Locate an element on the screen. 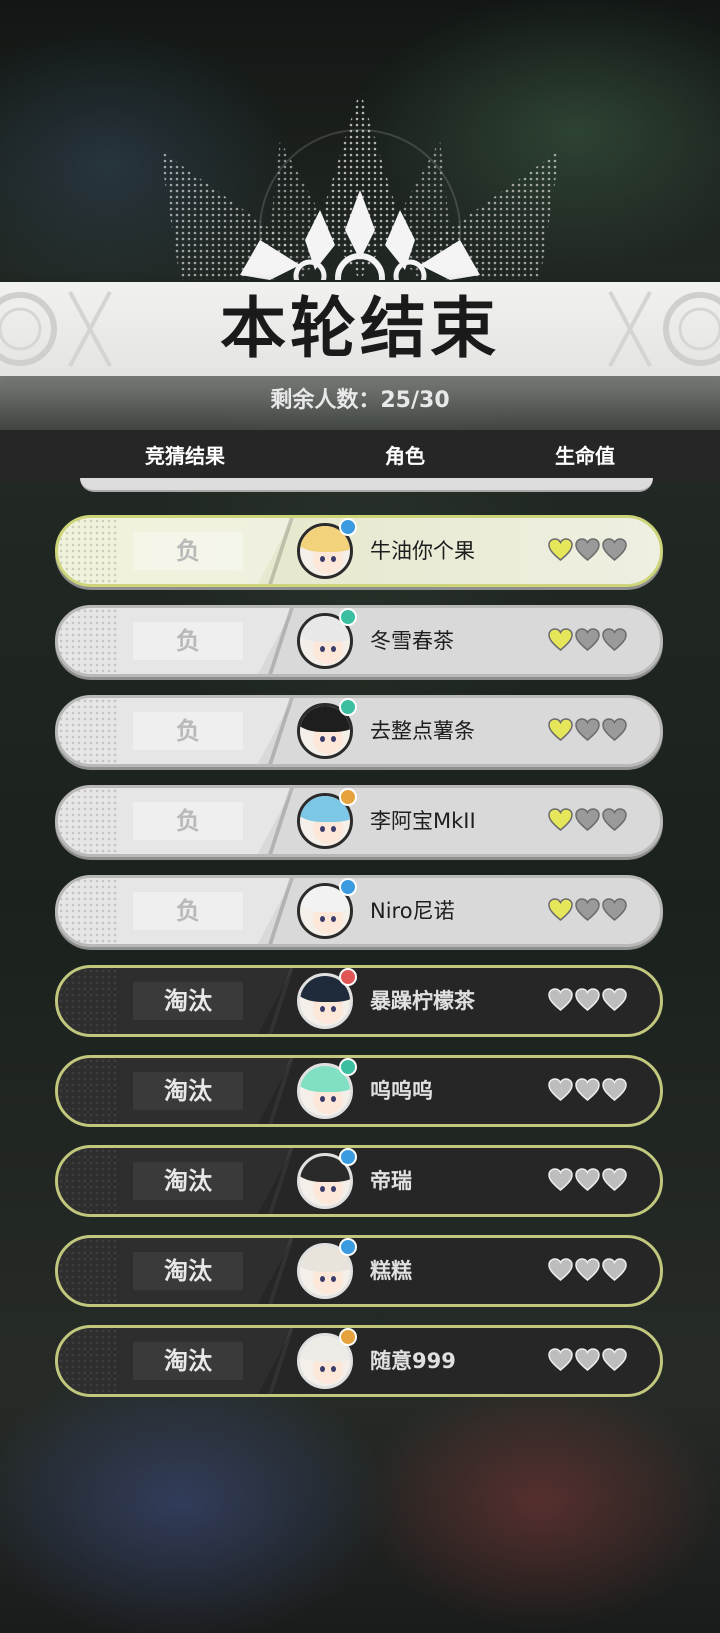 The width and height of the screenshot is (720, 1633). header-hp: 生命值 is located at coordinates (585, 456).